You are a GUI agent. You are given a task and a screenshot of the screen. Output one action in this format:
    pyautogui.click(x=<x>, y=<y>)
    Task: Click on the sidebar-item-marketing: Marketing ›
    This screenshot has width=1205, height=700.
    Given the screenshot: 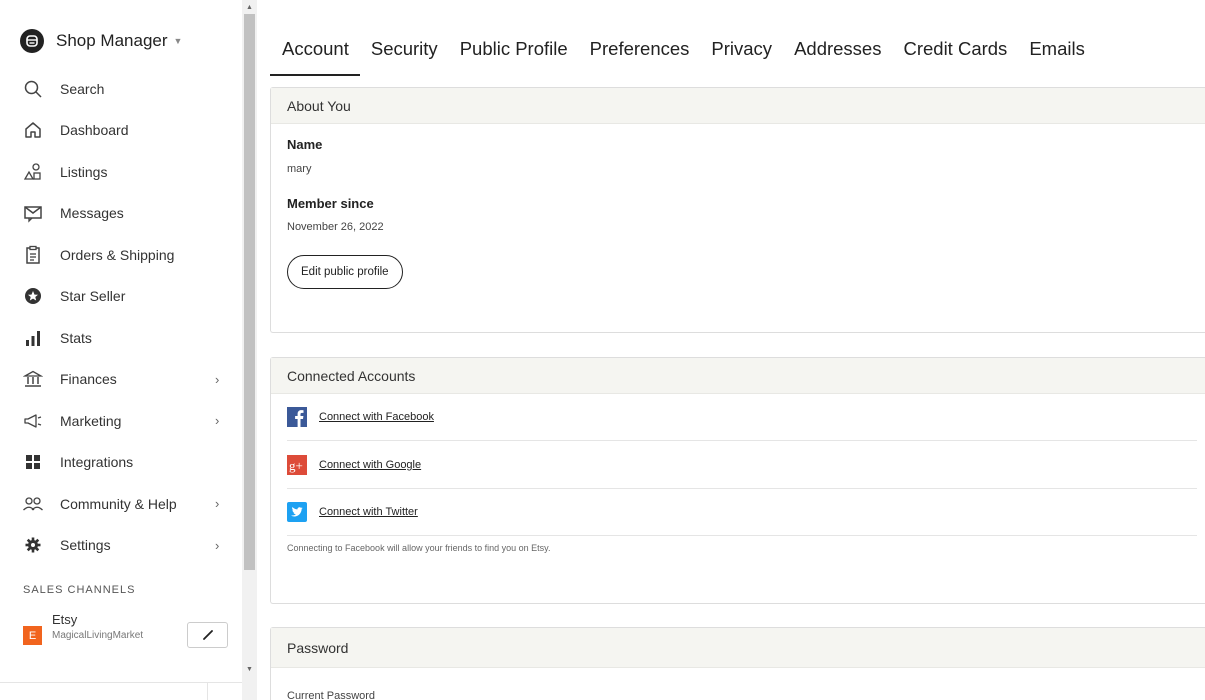 What is the action you would take?
    pyautogui.click(x=121, y=421)
    